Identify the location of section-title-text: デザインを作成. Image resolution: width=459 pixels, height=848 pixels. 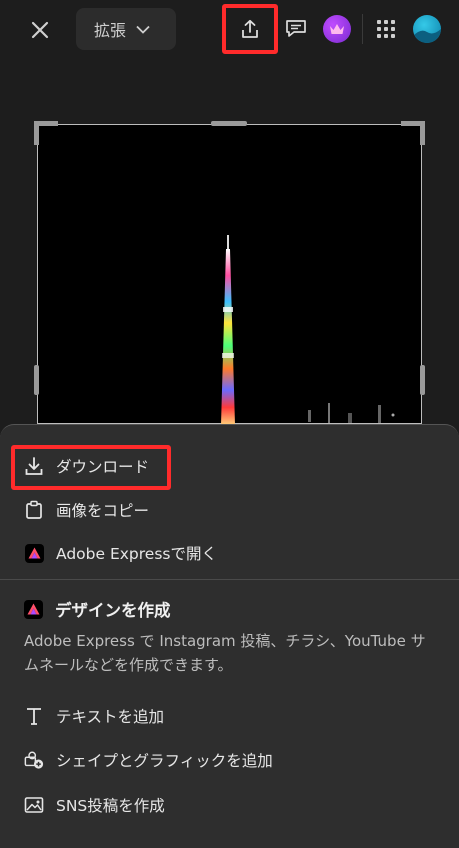
(113, 610).